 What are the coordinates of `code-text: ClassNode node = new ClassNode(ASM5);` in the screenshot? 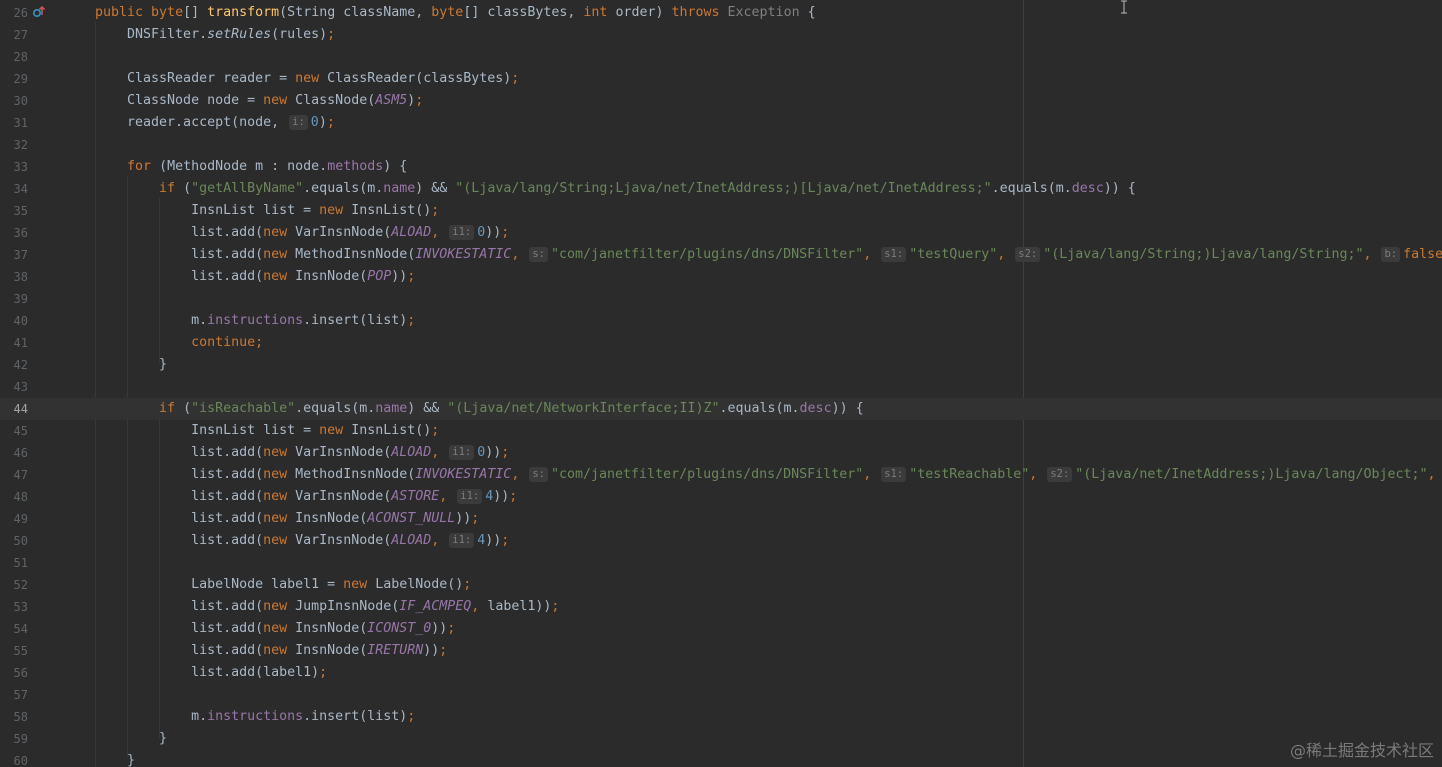 It's located at (259, 101).